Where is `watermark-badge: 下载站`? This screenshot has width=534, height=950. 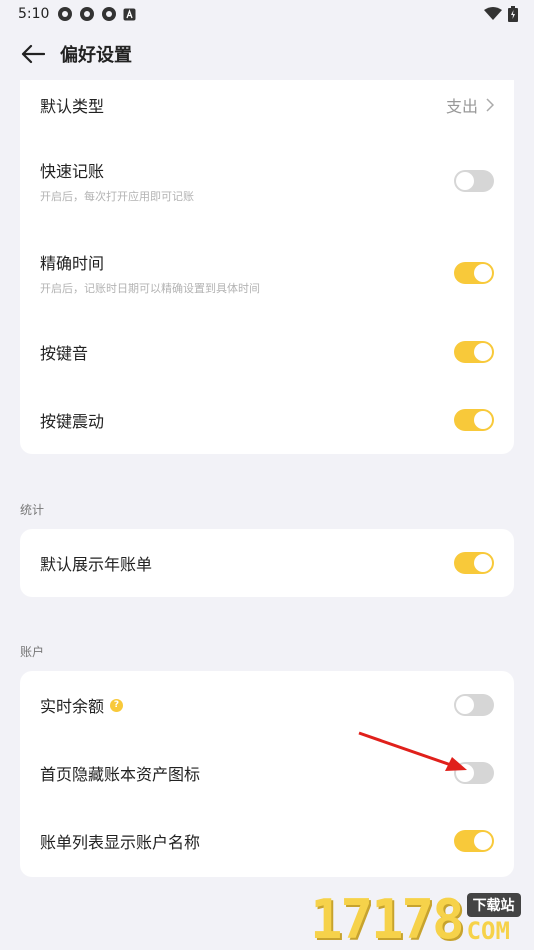
watermark-badge: 下载站 is located at coordinates (493, 905).